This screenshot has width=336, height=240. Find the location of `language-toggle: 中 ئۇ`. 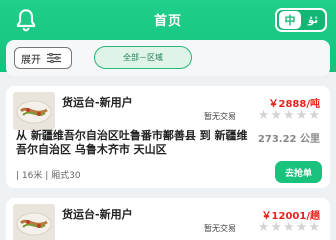

language-toggle: 中 ئۇ is located at coordinates (301, 20).